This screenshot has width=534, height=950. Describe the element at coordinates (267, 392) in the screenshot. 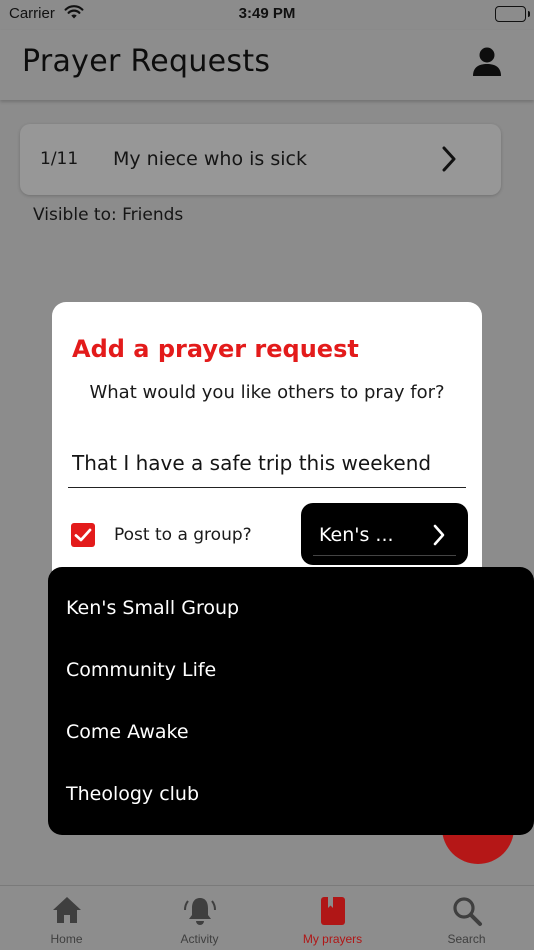

I see `dialog-subtitle: What would you like others to pray for?` at that location.